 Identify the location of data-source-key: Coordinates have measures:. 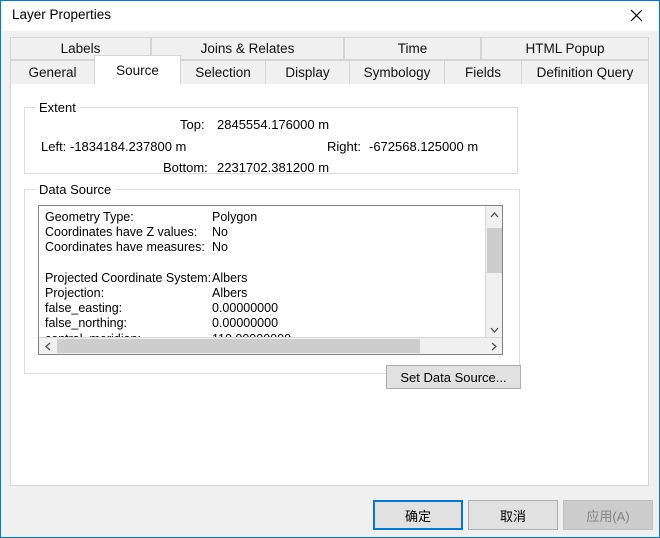
(125, 247).